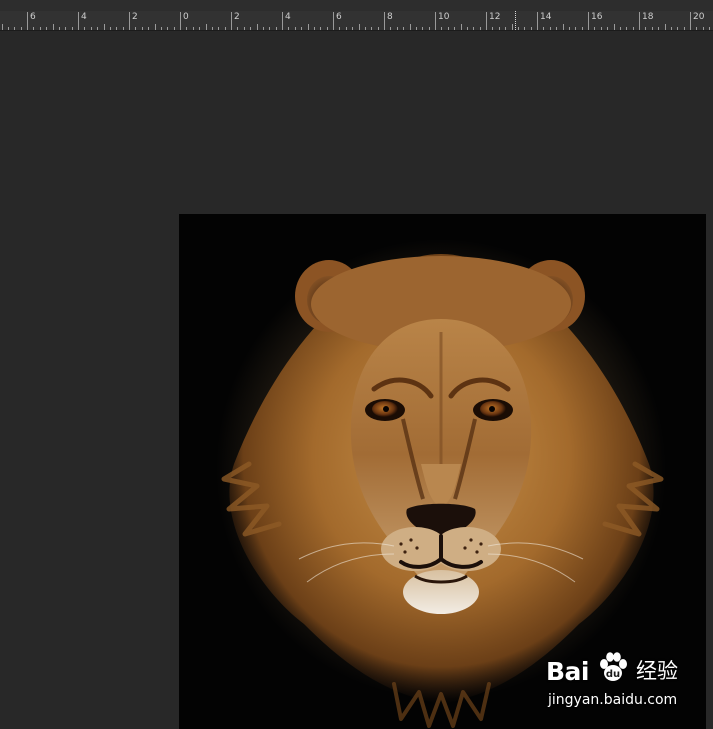 The image size is (713, 729). Describe the element at coordinates (616, 682) in the screenshot. I see `baidu-jingyan-watermark: Bai du 经验 jingyan.baidu.com` at that location.